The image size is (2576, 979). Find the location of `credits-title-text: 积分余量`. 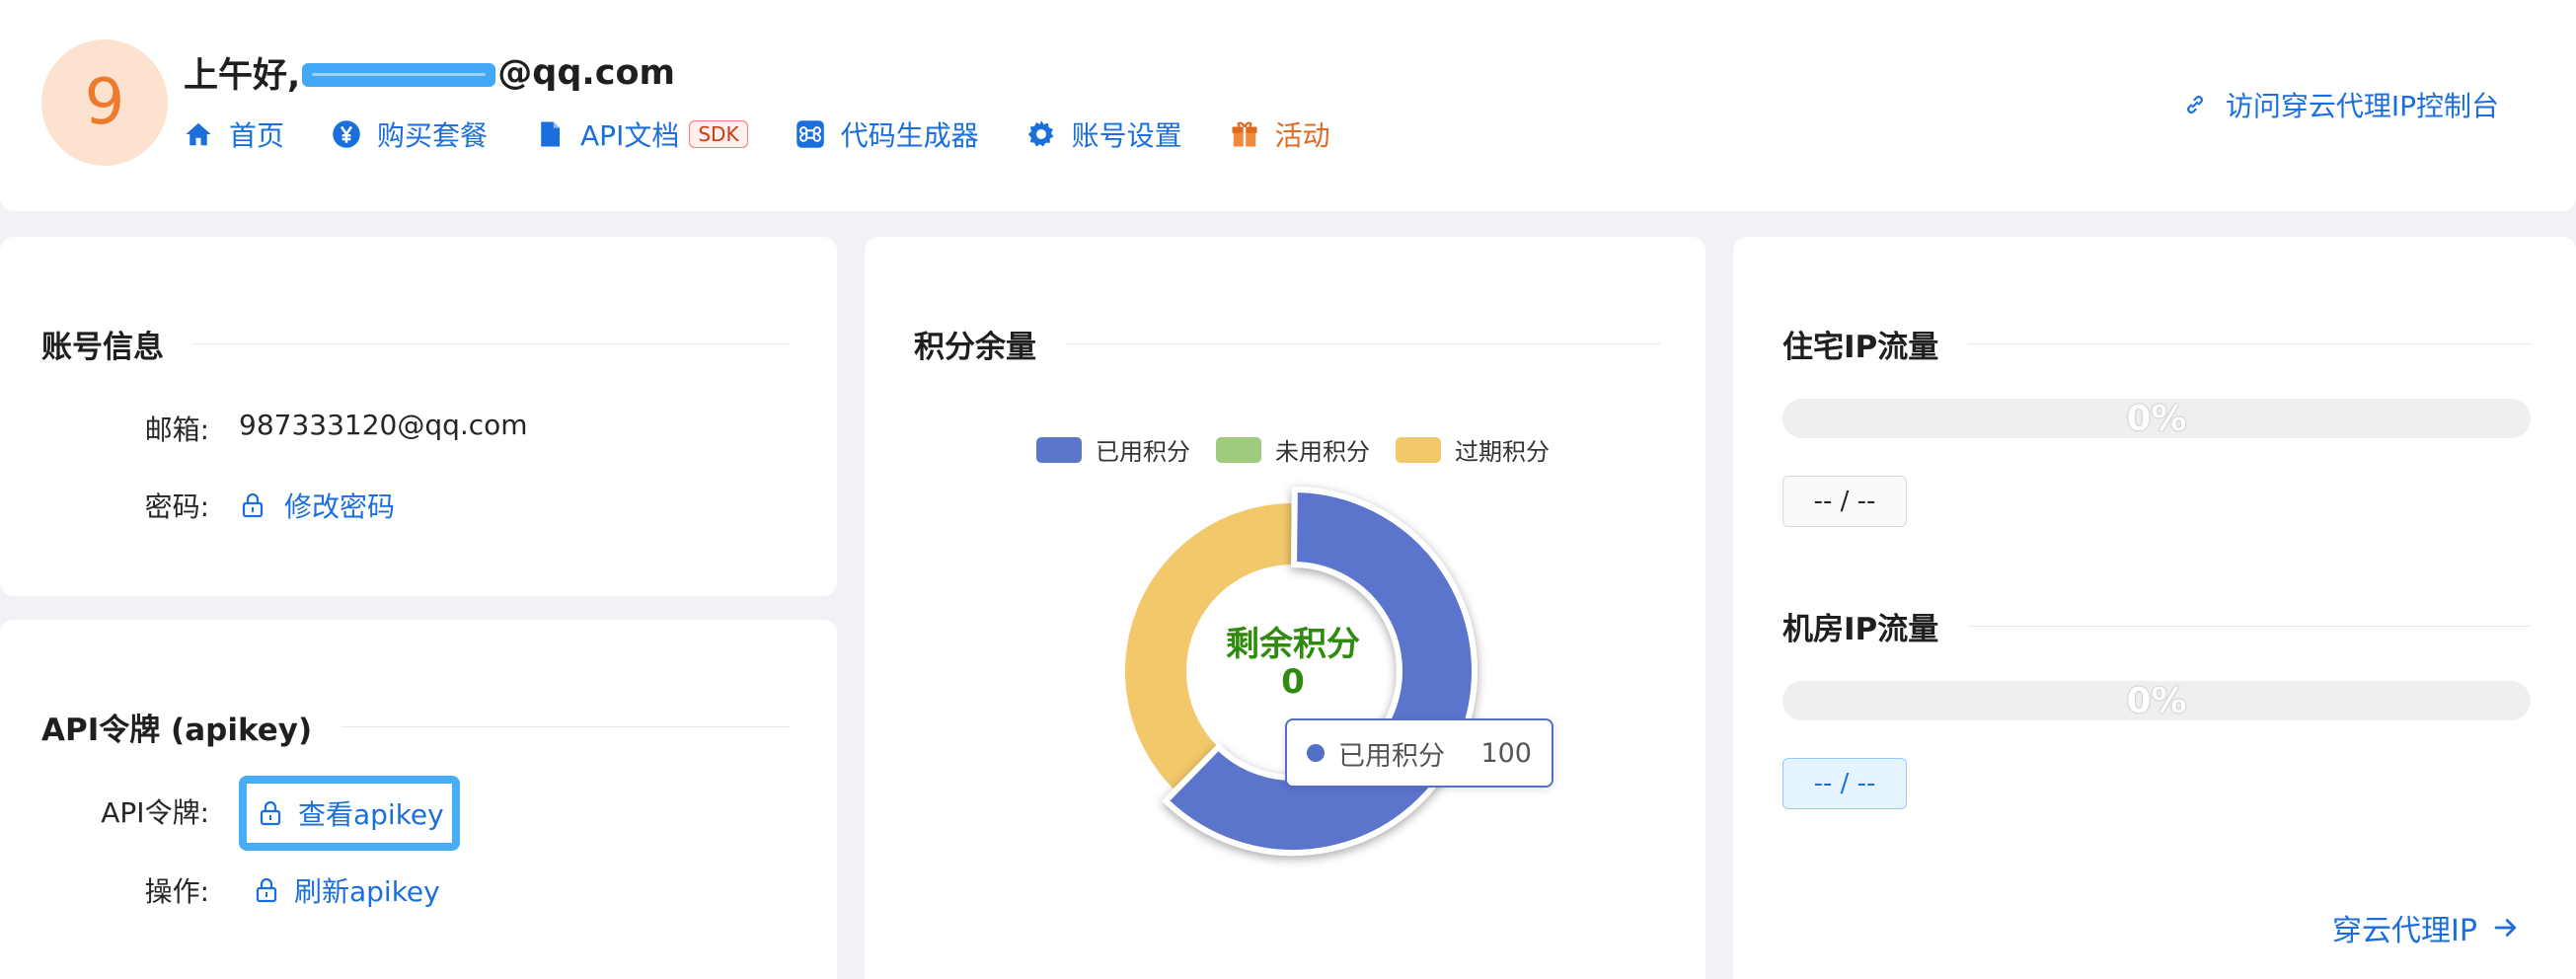

credits-title-text: 积分余量 is located at coordinates (975, 347).